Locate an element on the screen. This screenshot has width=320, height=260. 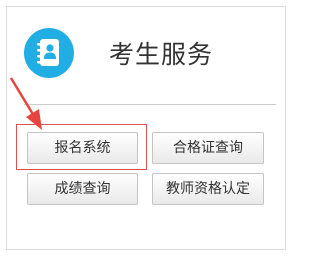
red-arrow-annotation-icon is located at coordinates (25, 103).